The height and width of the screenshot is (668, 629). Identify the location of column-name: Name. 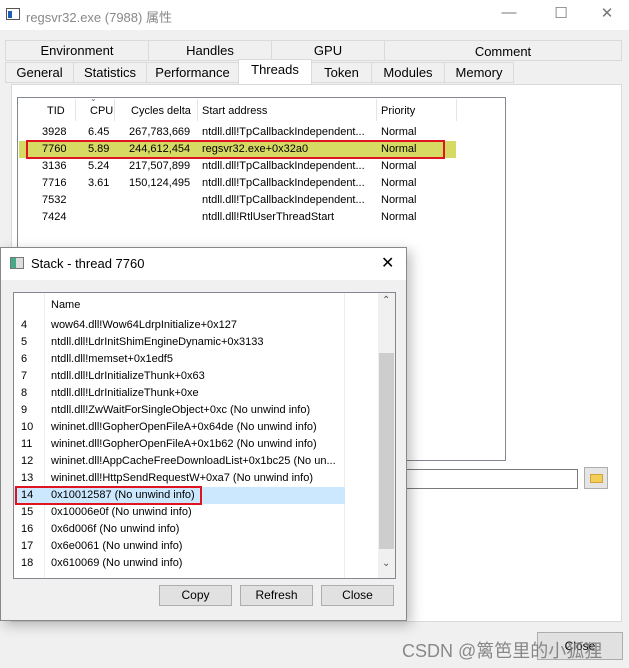
(65, 305).